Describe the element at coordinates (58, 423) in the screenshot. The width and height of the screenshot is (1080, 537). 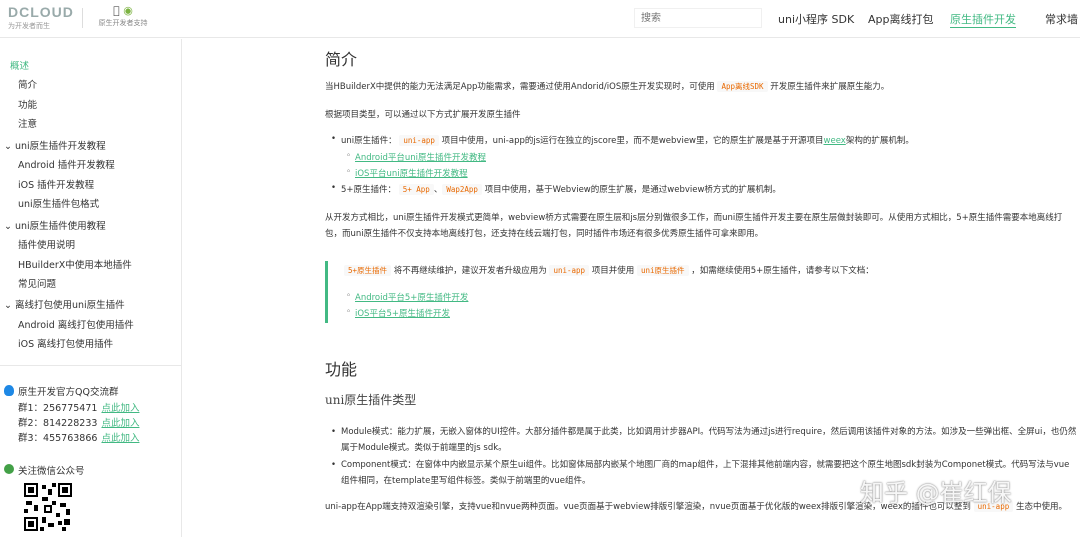
I see `qq-group-number: 群2：814228233` at that location.